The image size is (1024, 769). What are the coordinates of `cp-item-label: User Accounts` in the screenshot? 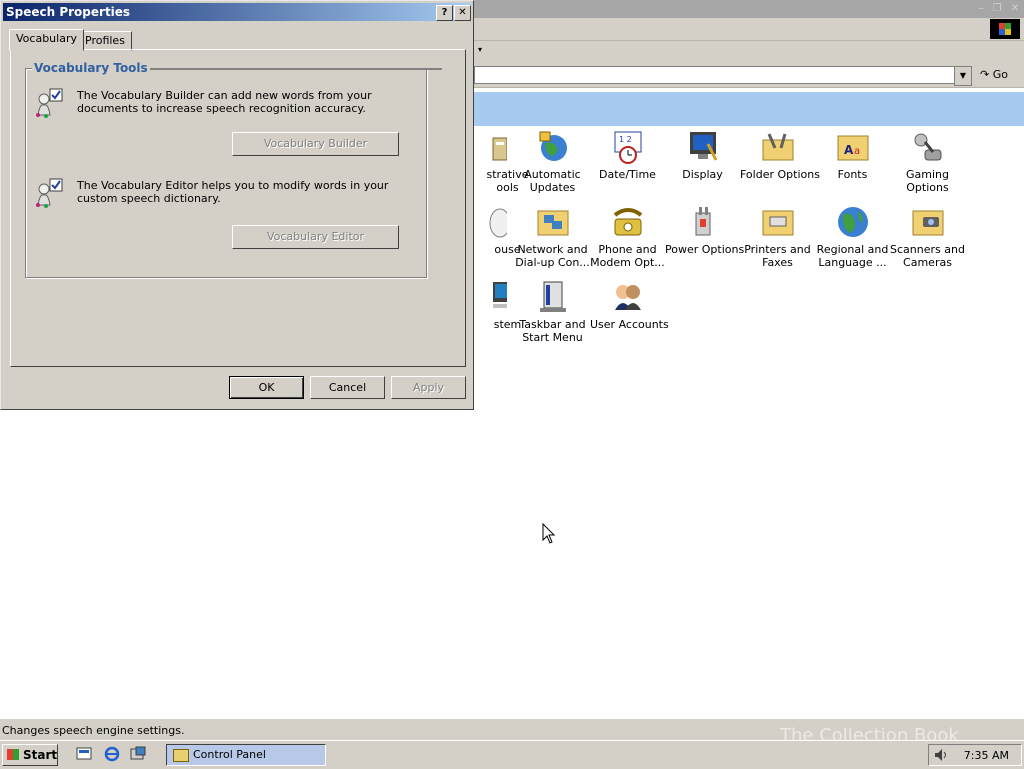 It's located at (629, 324).